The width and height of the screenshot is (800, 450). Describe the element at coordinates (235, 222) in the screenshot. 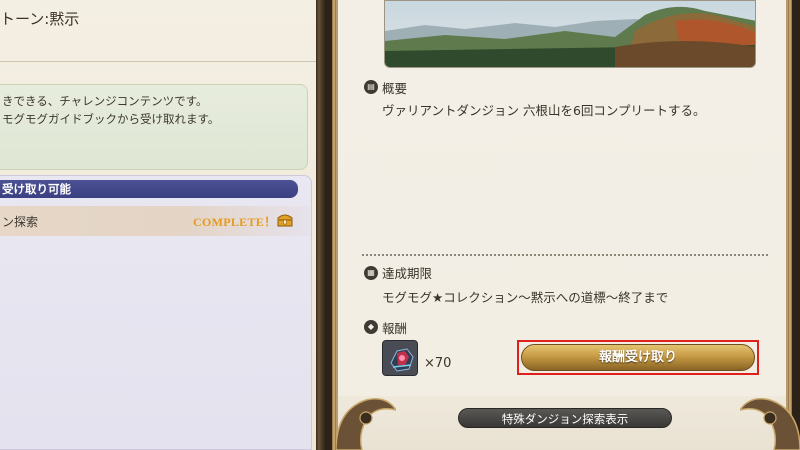

I see `complete-status-badge: COMPLETE！` at that location.